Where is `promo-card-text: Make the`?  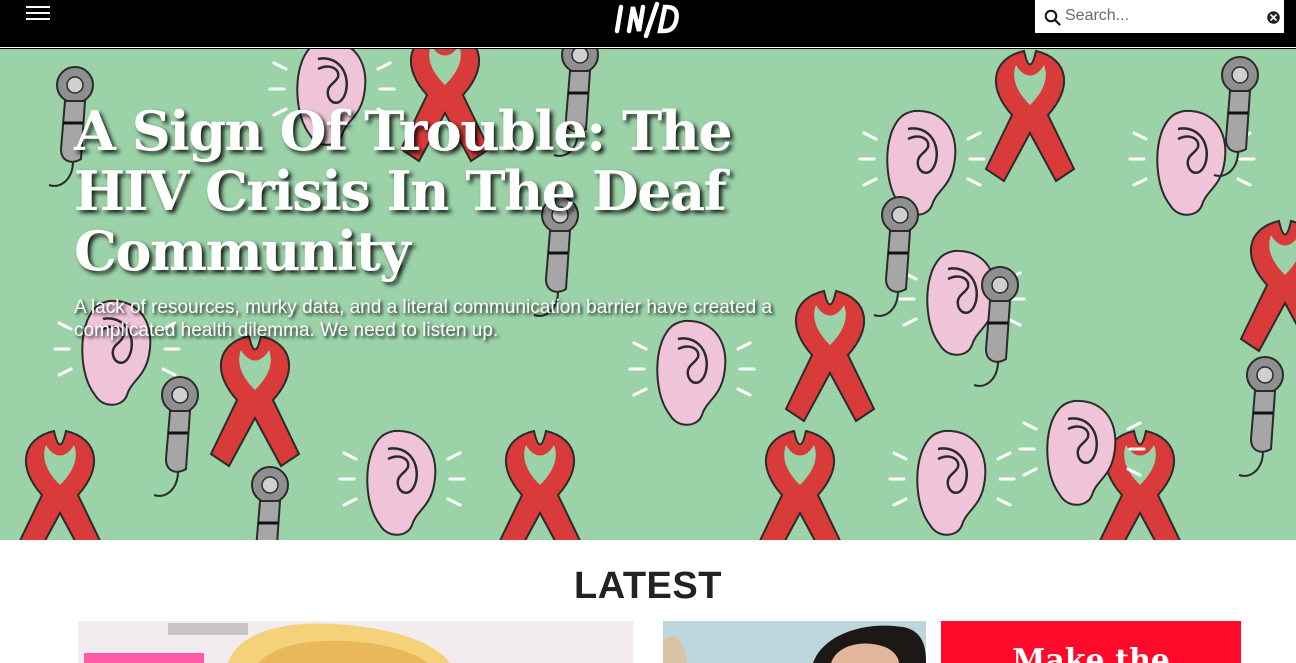
promo-card-text: Make the is located at coordinates (1091, 653).